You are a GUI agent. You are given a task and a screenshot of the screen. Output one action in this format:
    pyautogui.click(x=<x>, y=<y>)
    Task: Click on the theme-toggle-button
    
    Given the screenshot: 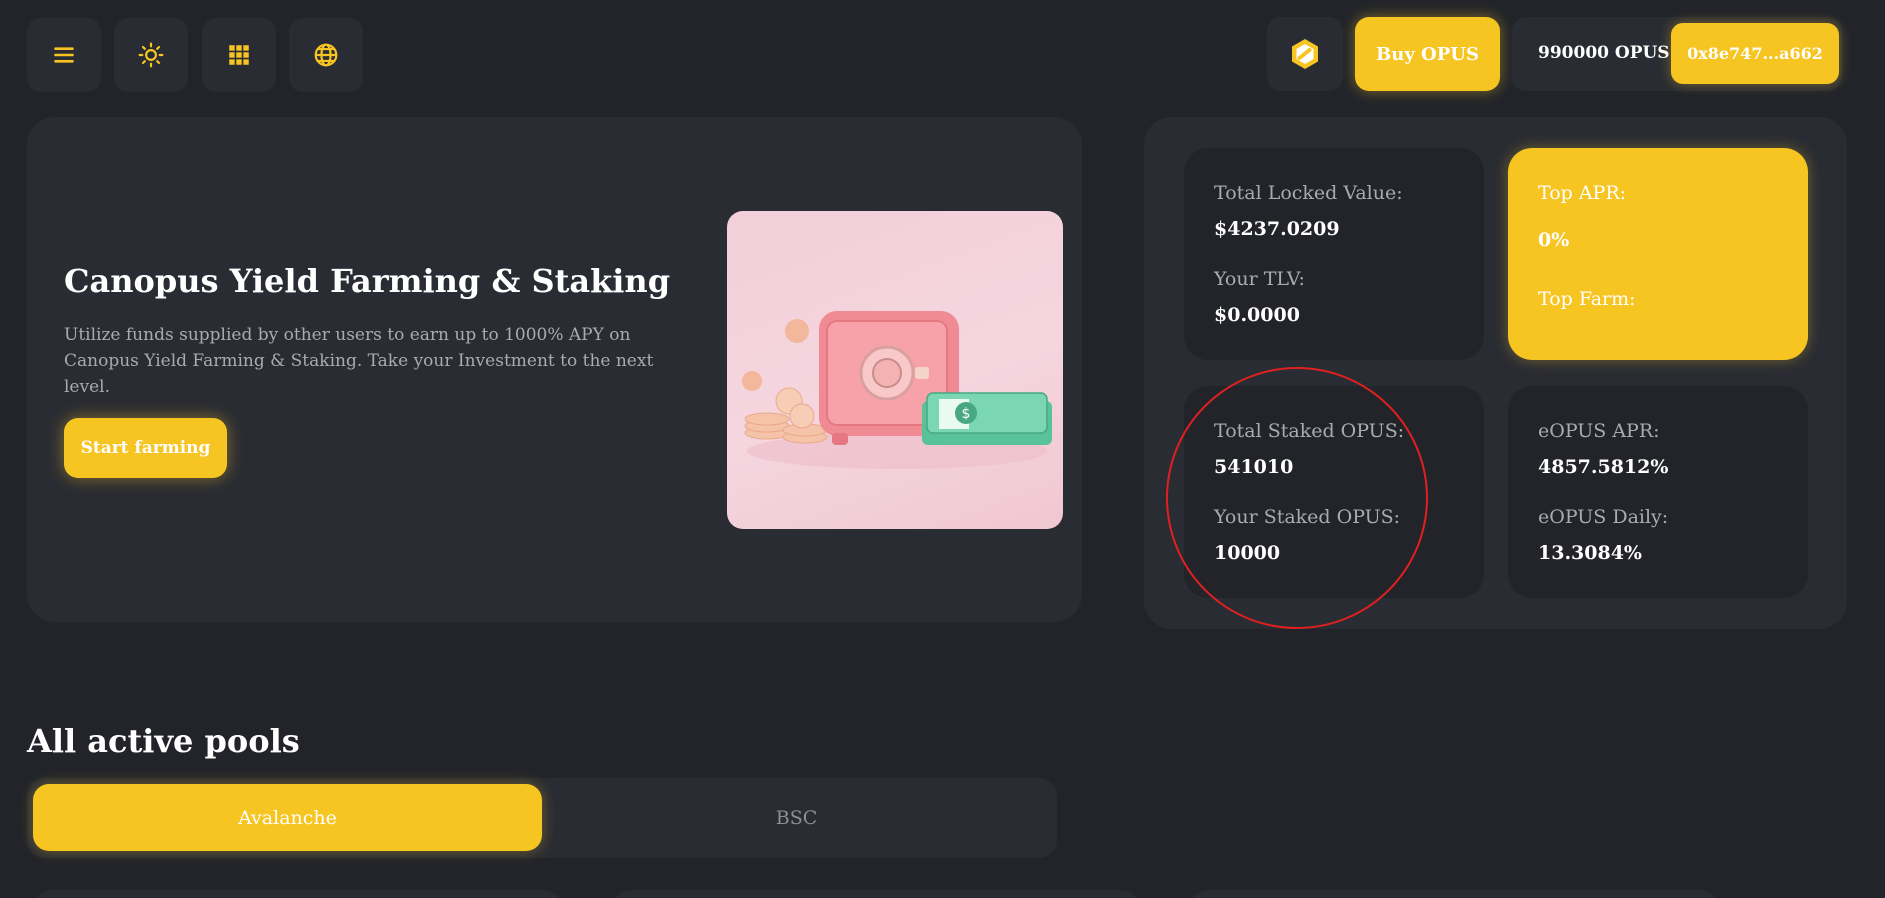 What is the action you would take?
    pyautogui.click(x=151, y=55)
    